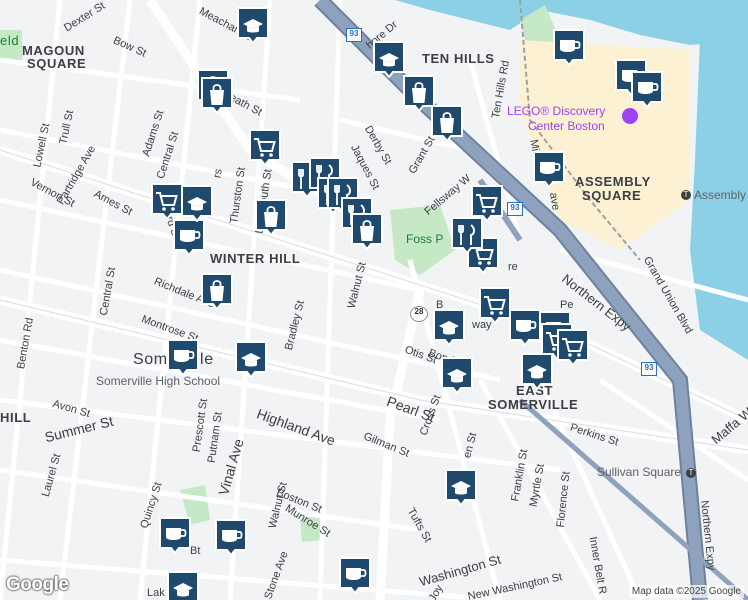  What do you see at coordinates (37, 584) in the screenshot?
I see `google-logo: Google` at bounding box center [37, 584].